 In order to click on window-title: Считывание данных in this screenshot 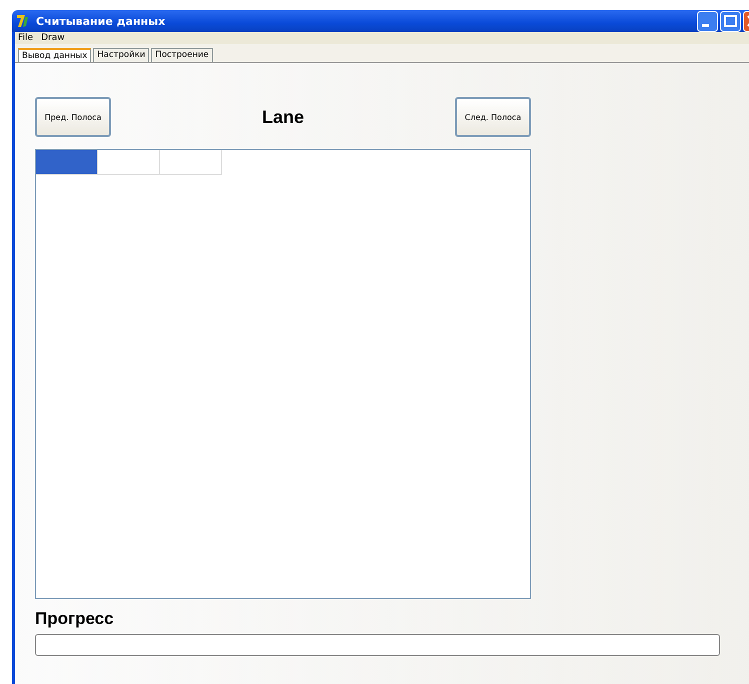, I will do `click(101, 21)`.